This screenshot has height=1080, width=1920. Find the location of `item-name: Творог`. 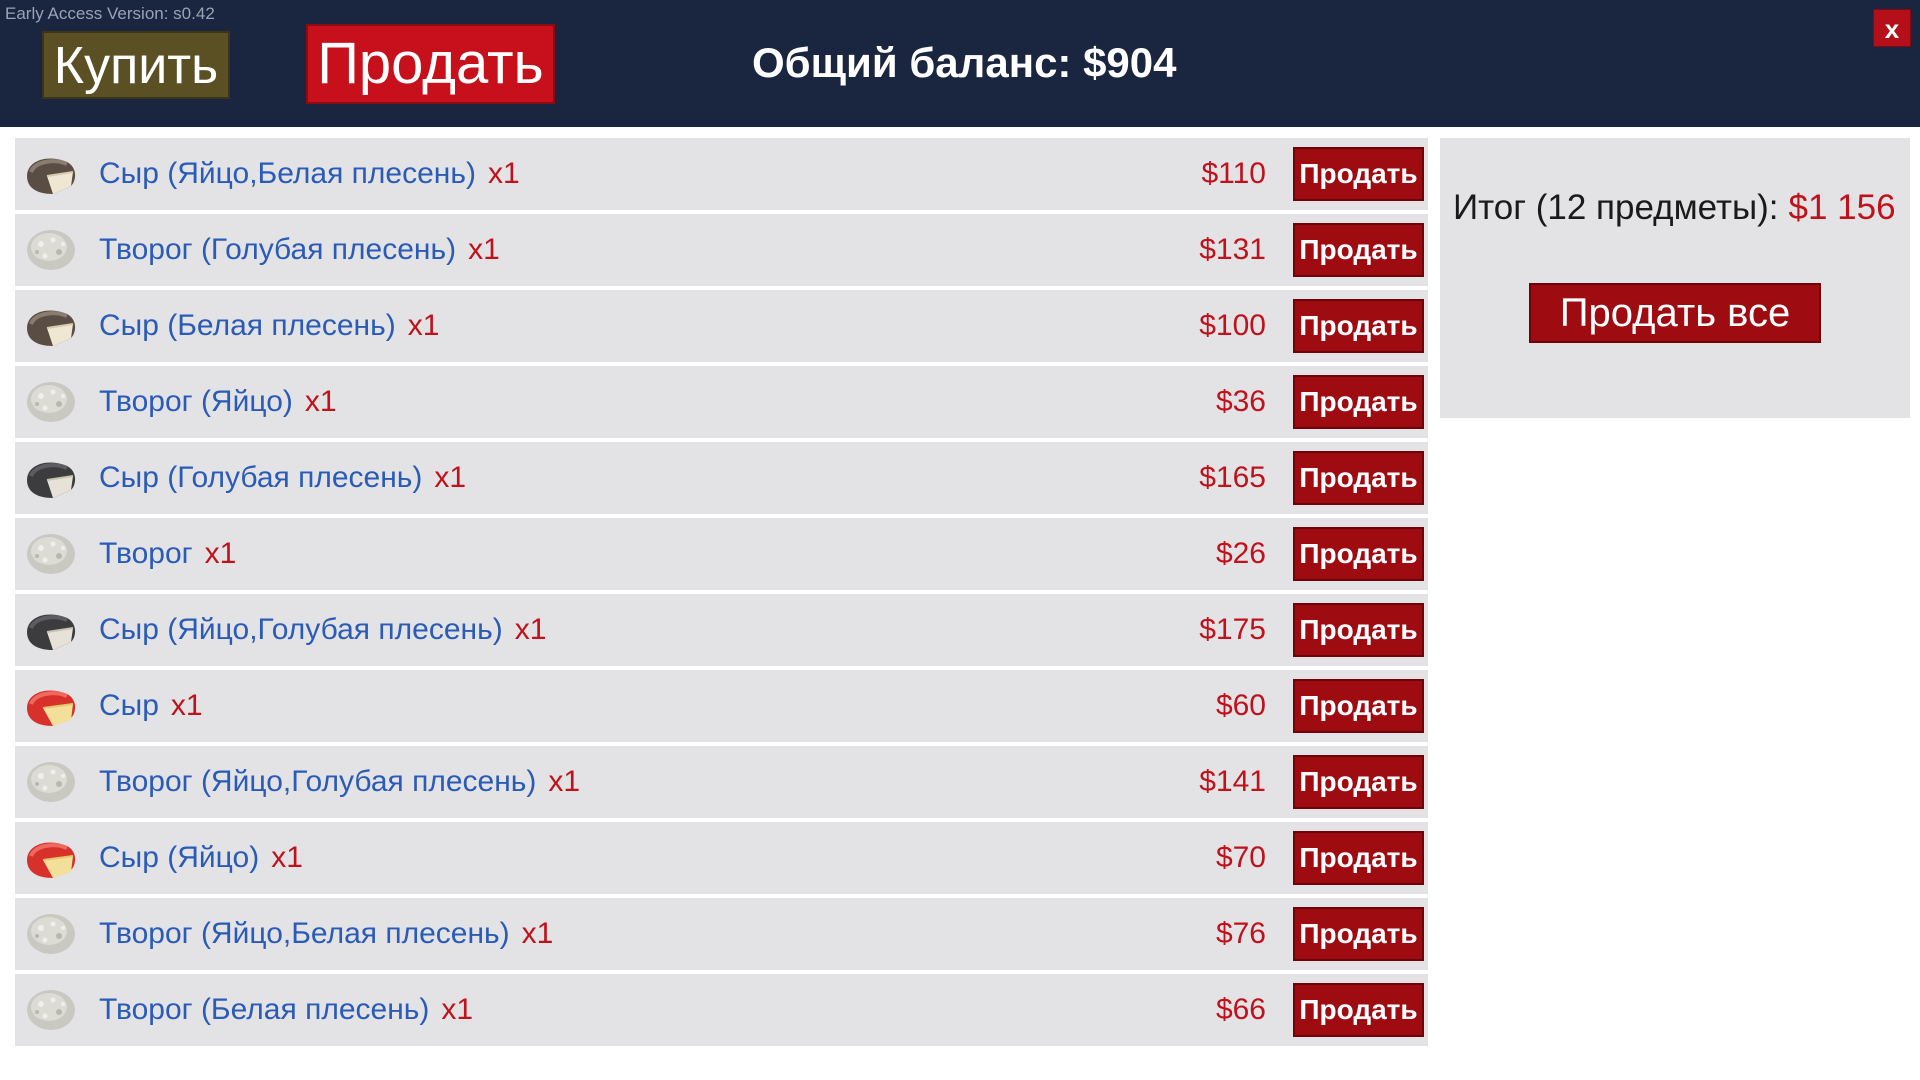

item-name: Творог is located at coordinates (146, 553).